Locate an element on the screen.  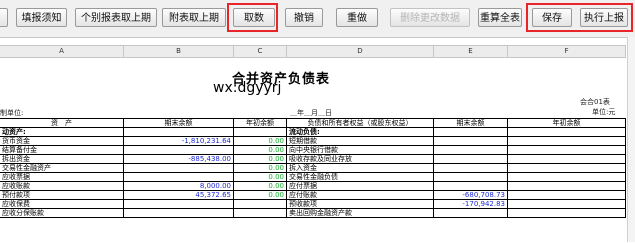
liability-closing-cell: -170,942.83 is located at coordinates (471, 204).